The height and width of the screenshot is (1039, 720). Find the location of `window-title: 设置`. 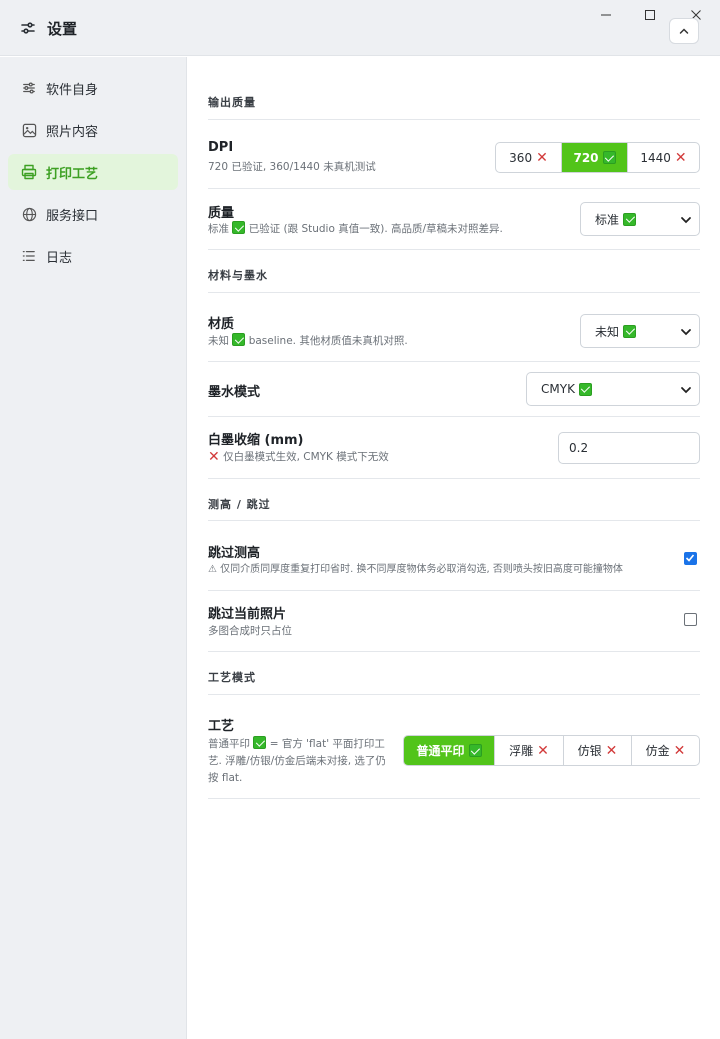

window-title: 设置 is located at coordinates (62, 29).